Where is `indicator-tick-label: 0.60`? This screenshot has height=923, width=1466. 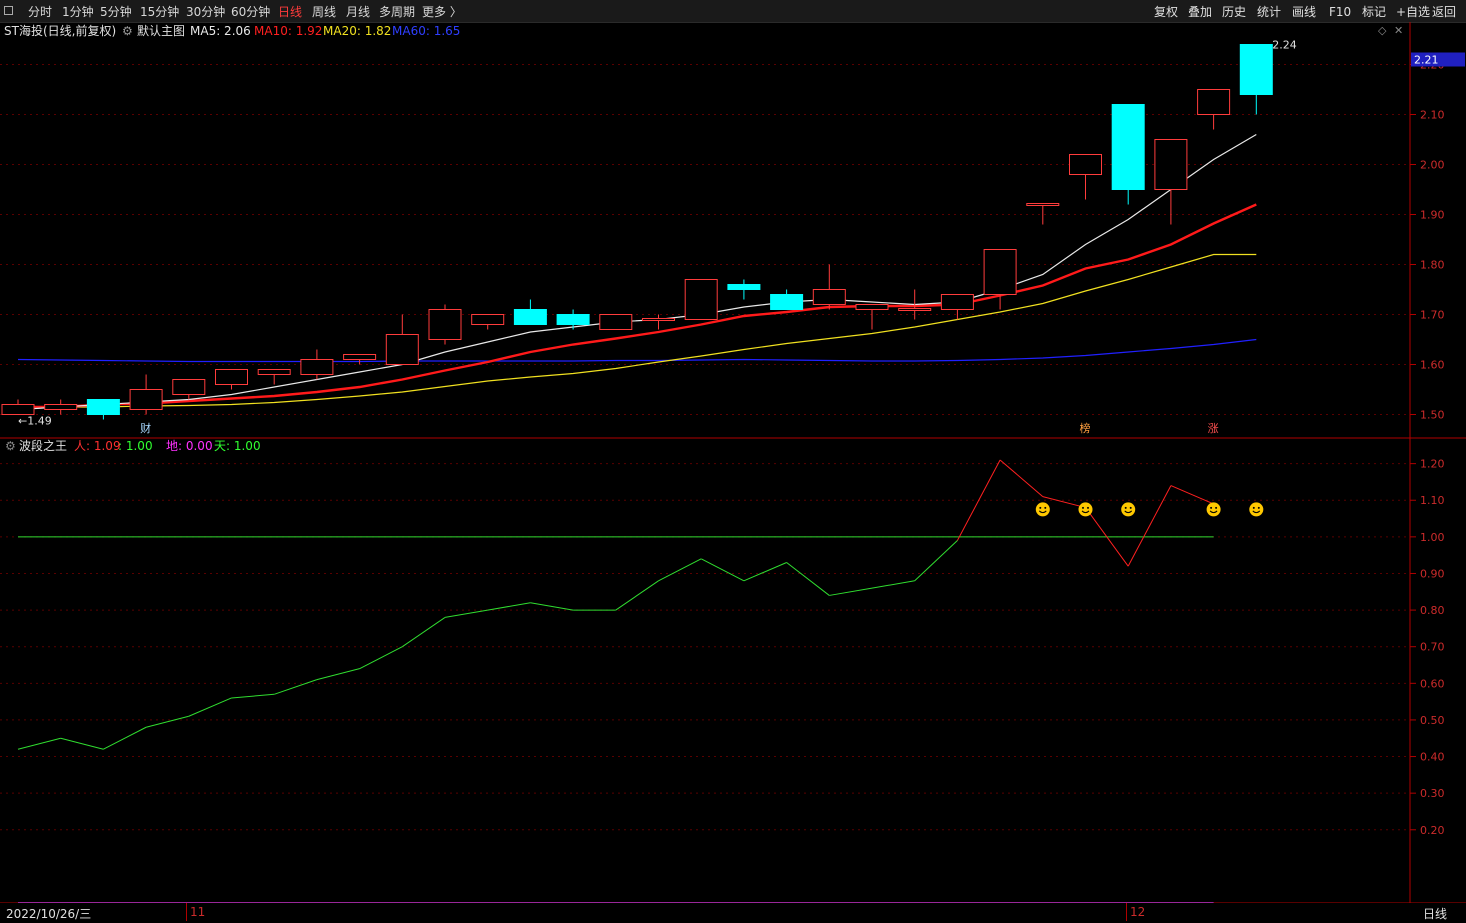
indicator-tick-label: 0.60 is located at coordinates (1432, 683).